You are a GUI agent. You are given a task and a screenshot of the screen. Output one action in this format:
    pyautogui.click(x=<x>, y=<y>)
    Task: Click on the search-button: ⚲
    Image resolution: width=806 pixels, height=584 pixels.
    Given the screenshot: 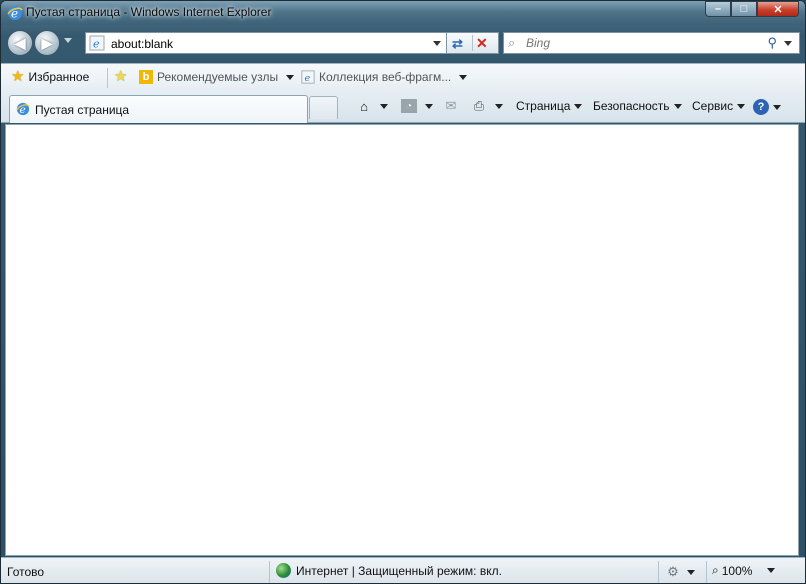 What is the action you would take?
    pyautogui.click(x=772, y=43)
    